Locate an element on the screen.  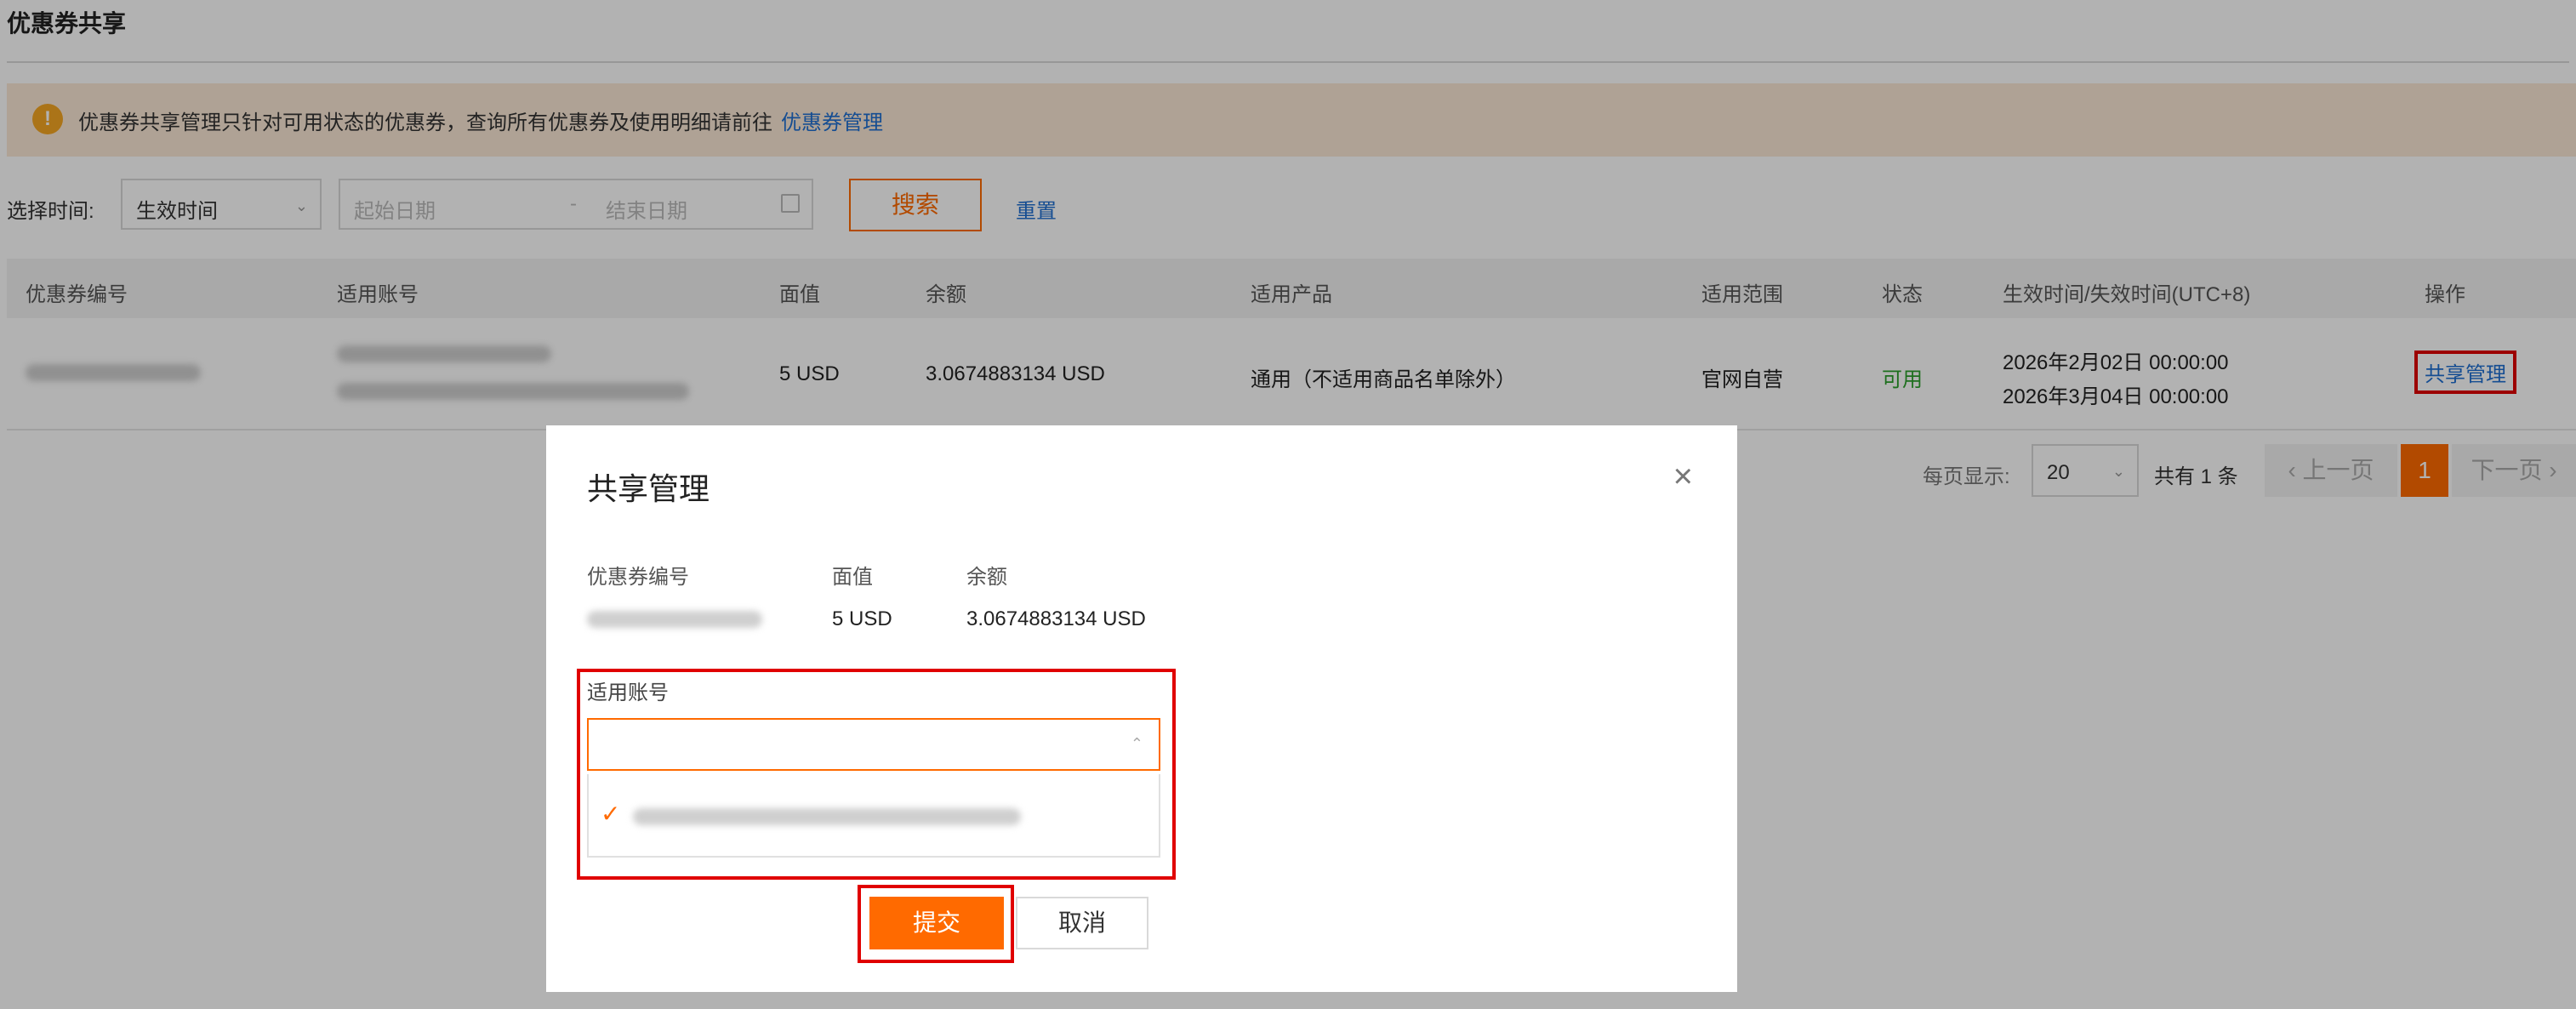
modal-face-value: 5 USD is located at coordinates (862, 618).